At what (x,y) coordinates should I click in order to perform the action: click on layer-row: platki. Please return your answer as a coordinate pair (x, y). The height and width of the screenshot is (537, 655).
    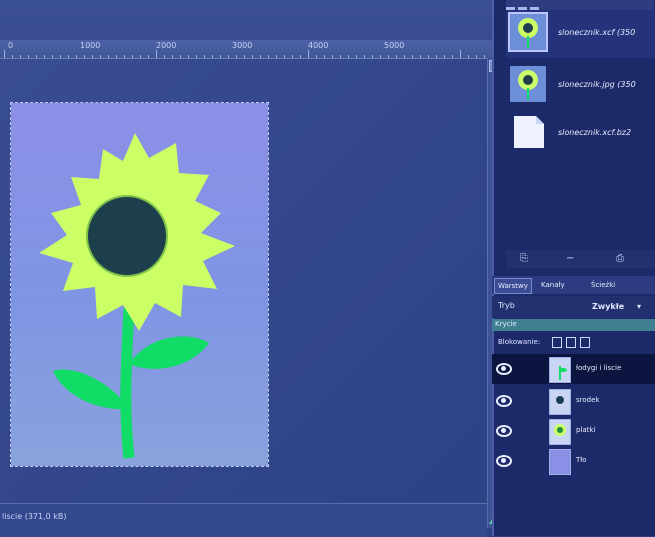
    Looking at the image, I should click on (573, 431).